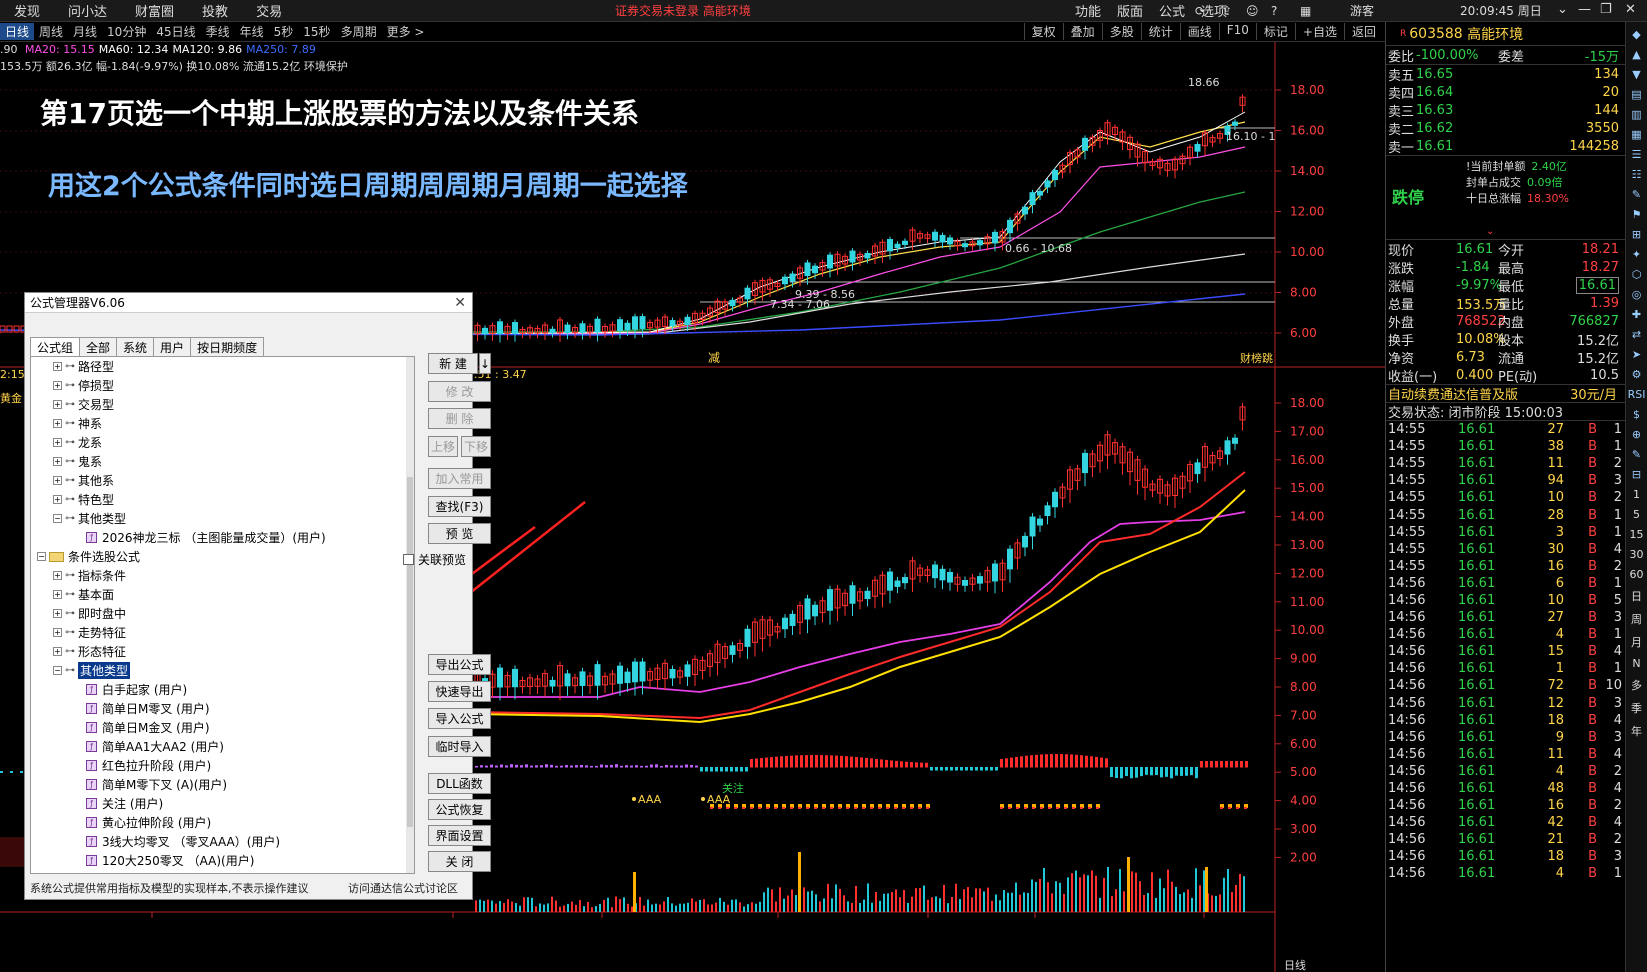  Describe the element at coordinates (222, 537) in the screenshot. I see `tree-item: ƒ 2026神龙三标 （主图能量成交量）(用户)` at that location.